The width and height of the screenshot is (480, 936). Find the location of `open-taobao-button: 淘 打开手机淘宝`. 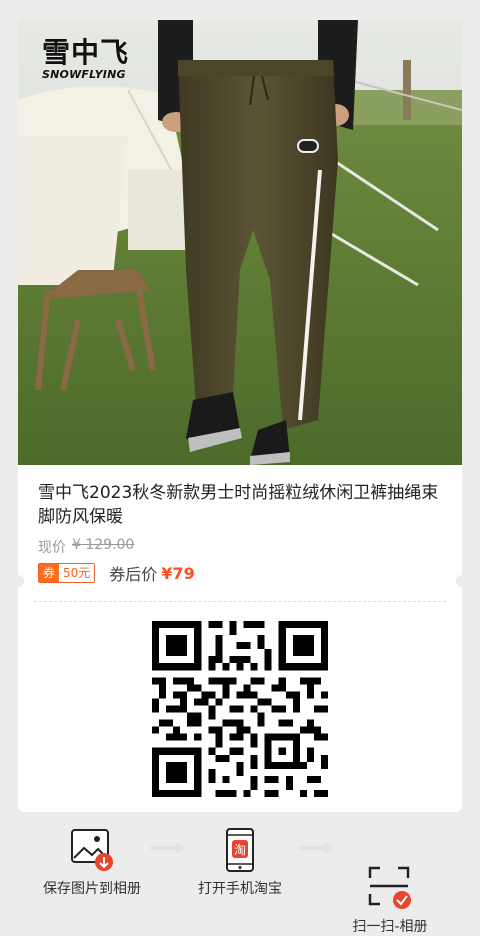

open-taobao-button: 淘 打开手机淘宝 is located at coordinates (240, 863).